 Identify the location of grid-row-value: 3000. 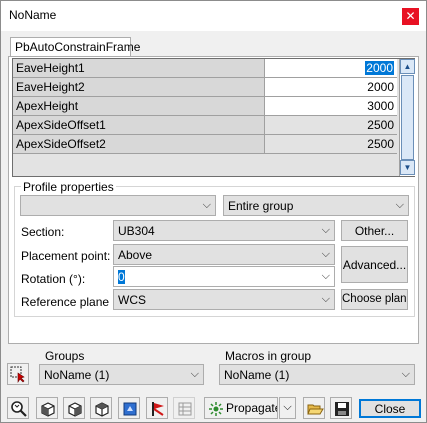
(331, 106).